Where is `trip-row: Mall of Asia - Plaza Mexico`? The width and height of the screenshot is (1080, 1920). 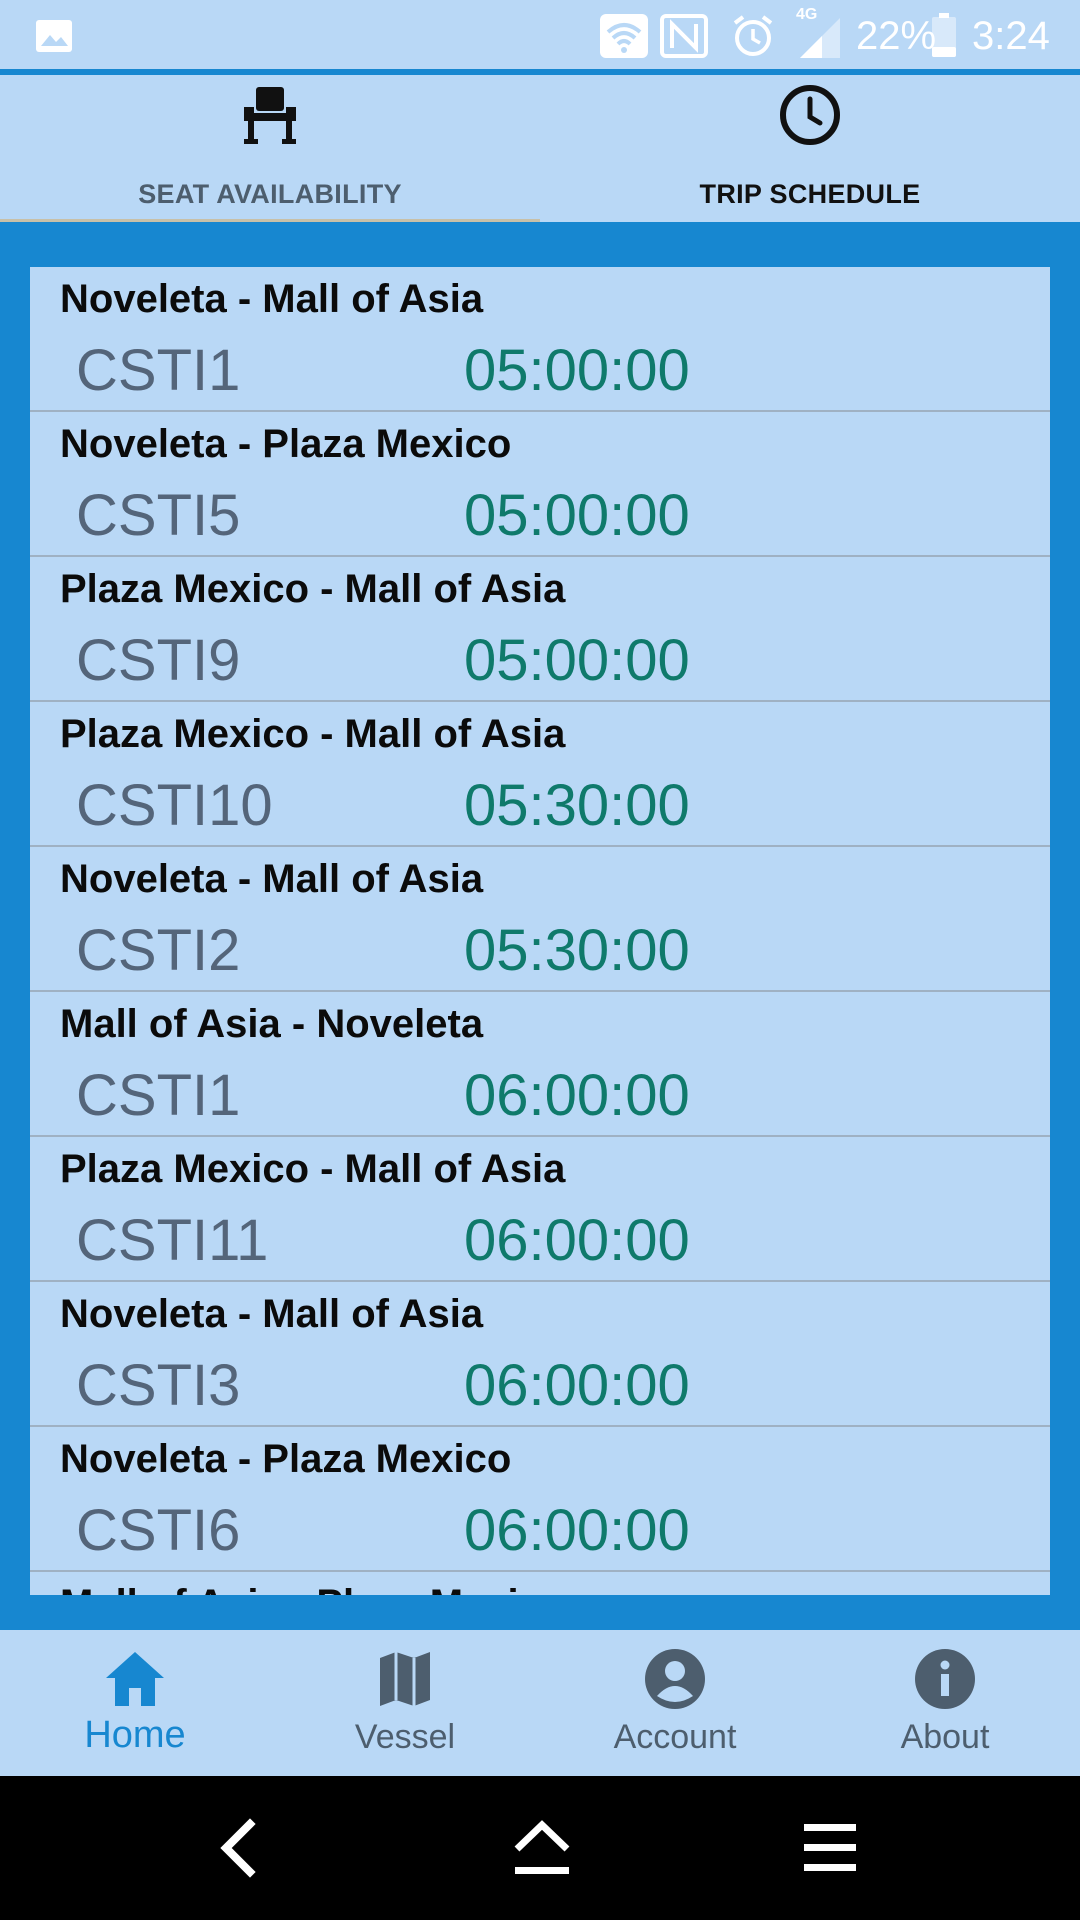 trip-row: Mall of Asia - Plaza Mexico is located at coordinates (540, 1583).